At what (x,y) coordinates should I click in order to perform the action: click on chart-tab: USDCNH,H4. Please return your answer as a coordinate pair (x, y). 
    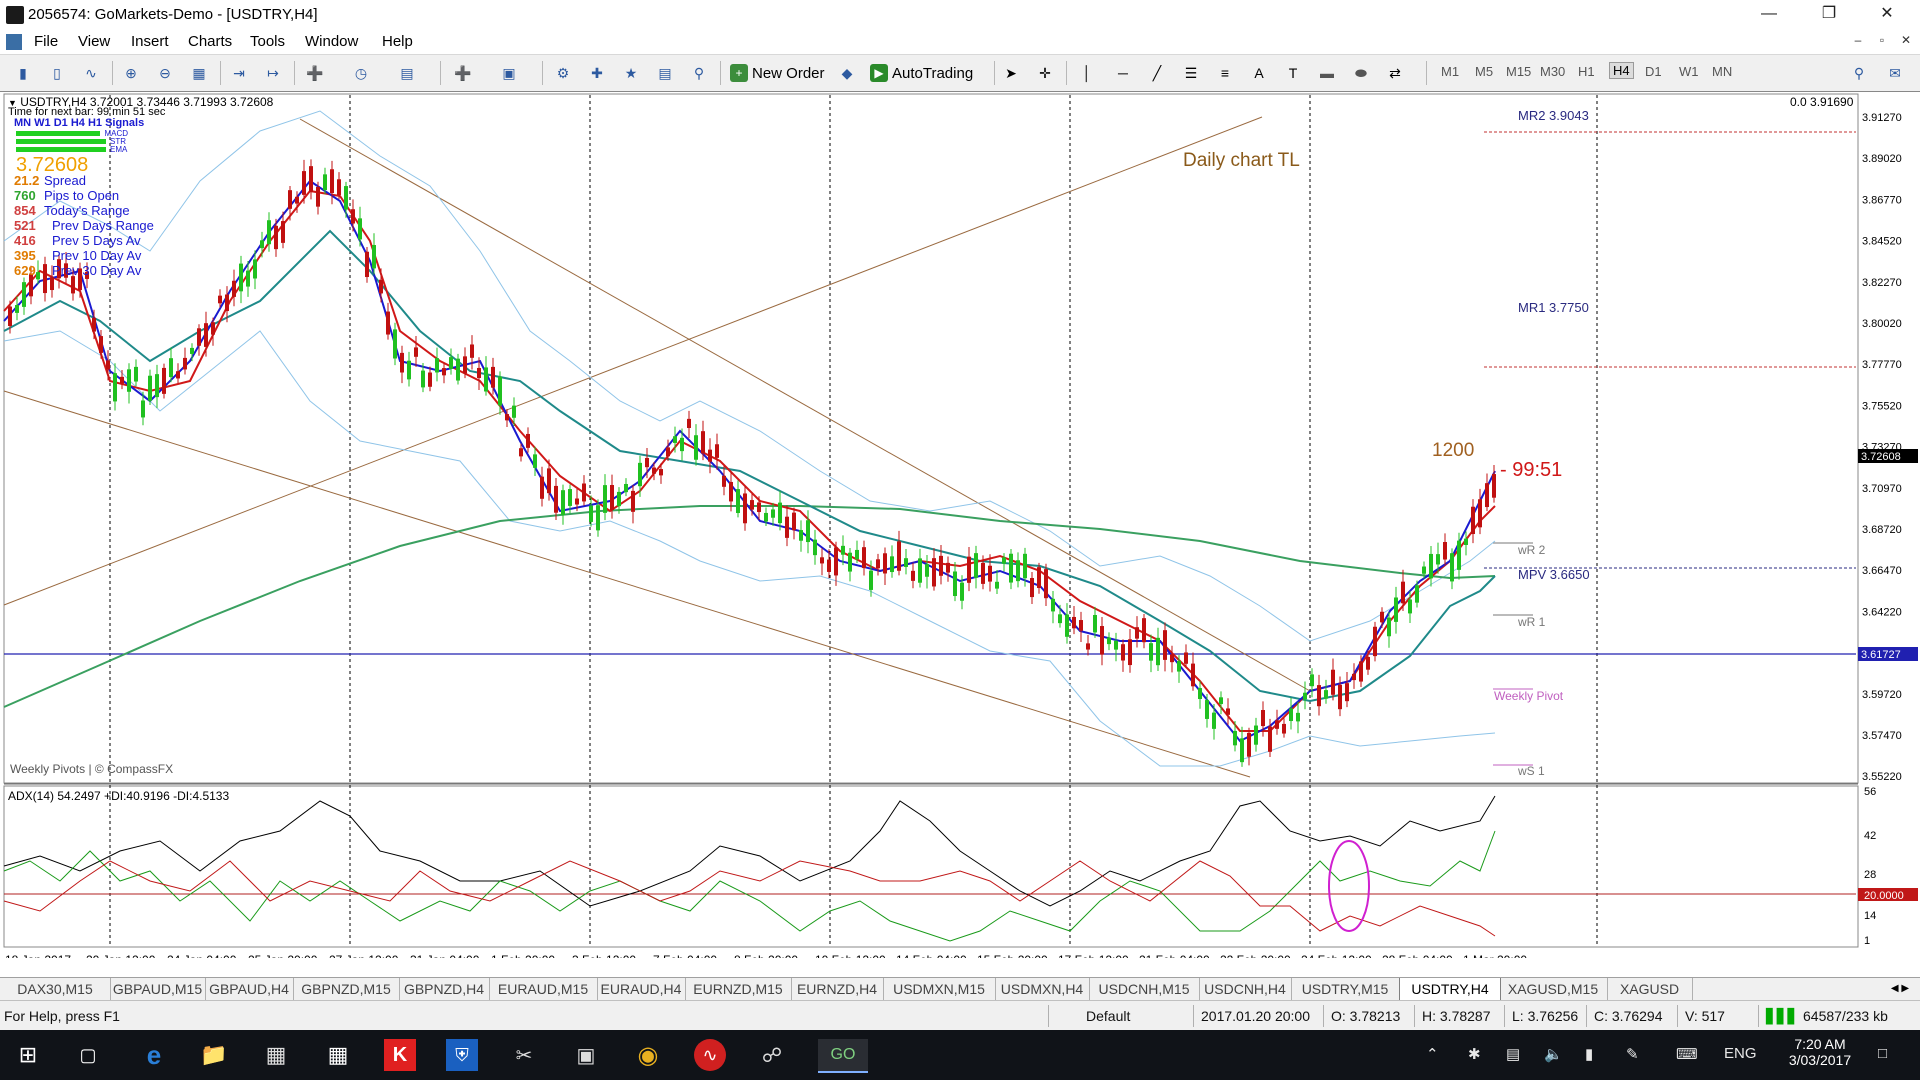
    Looking at the image, I should click on (1245, 989).